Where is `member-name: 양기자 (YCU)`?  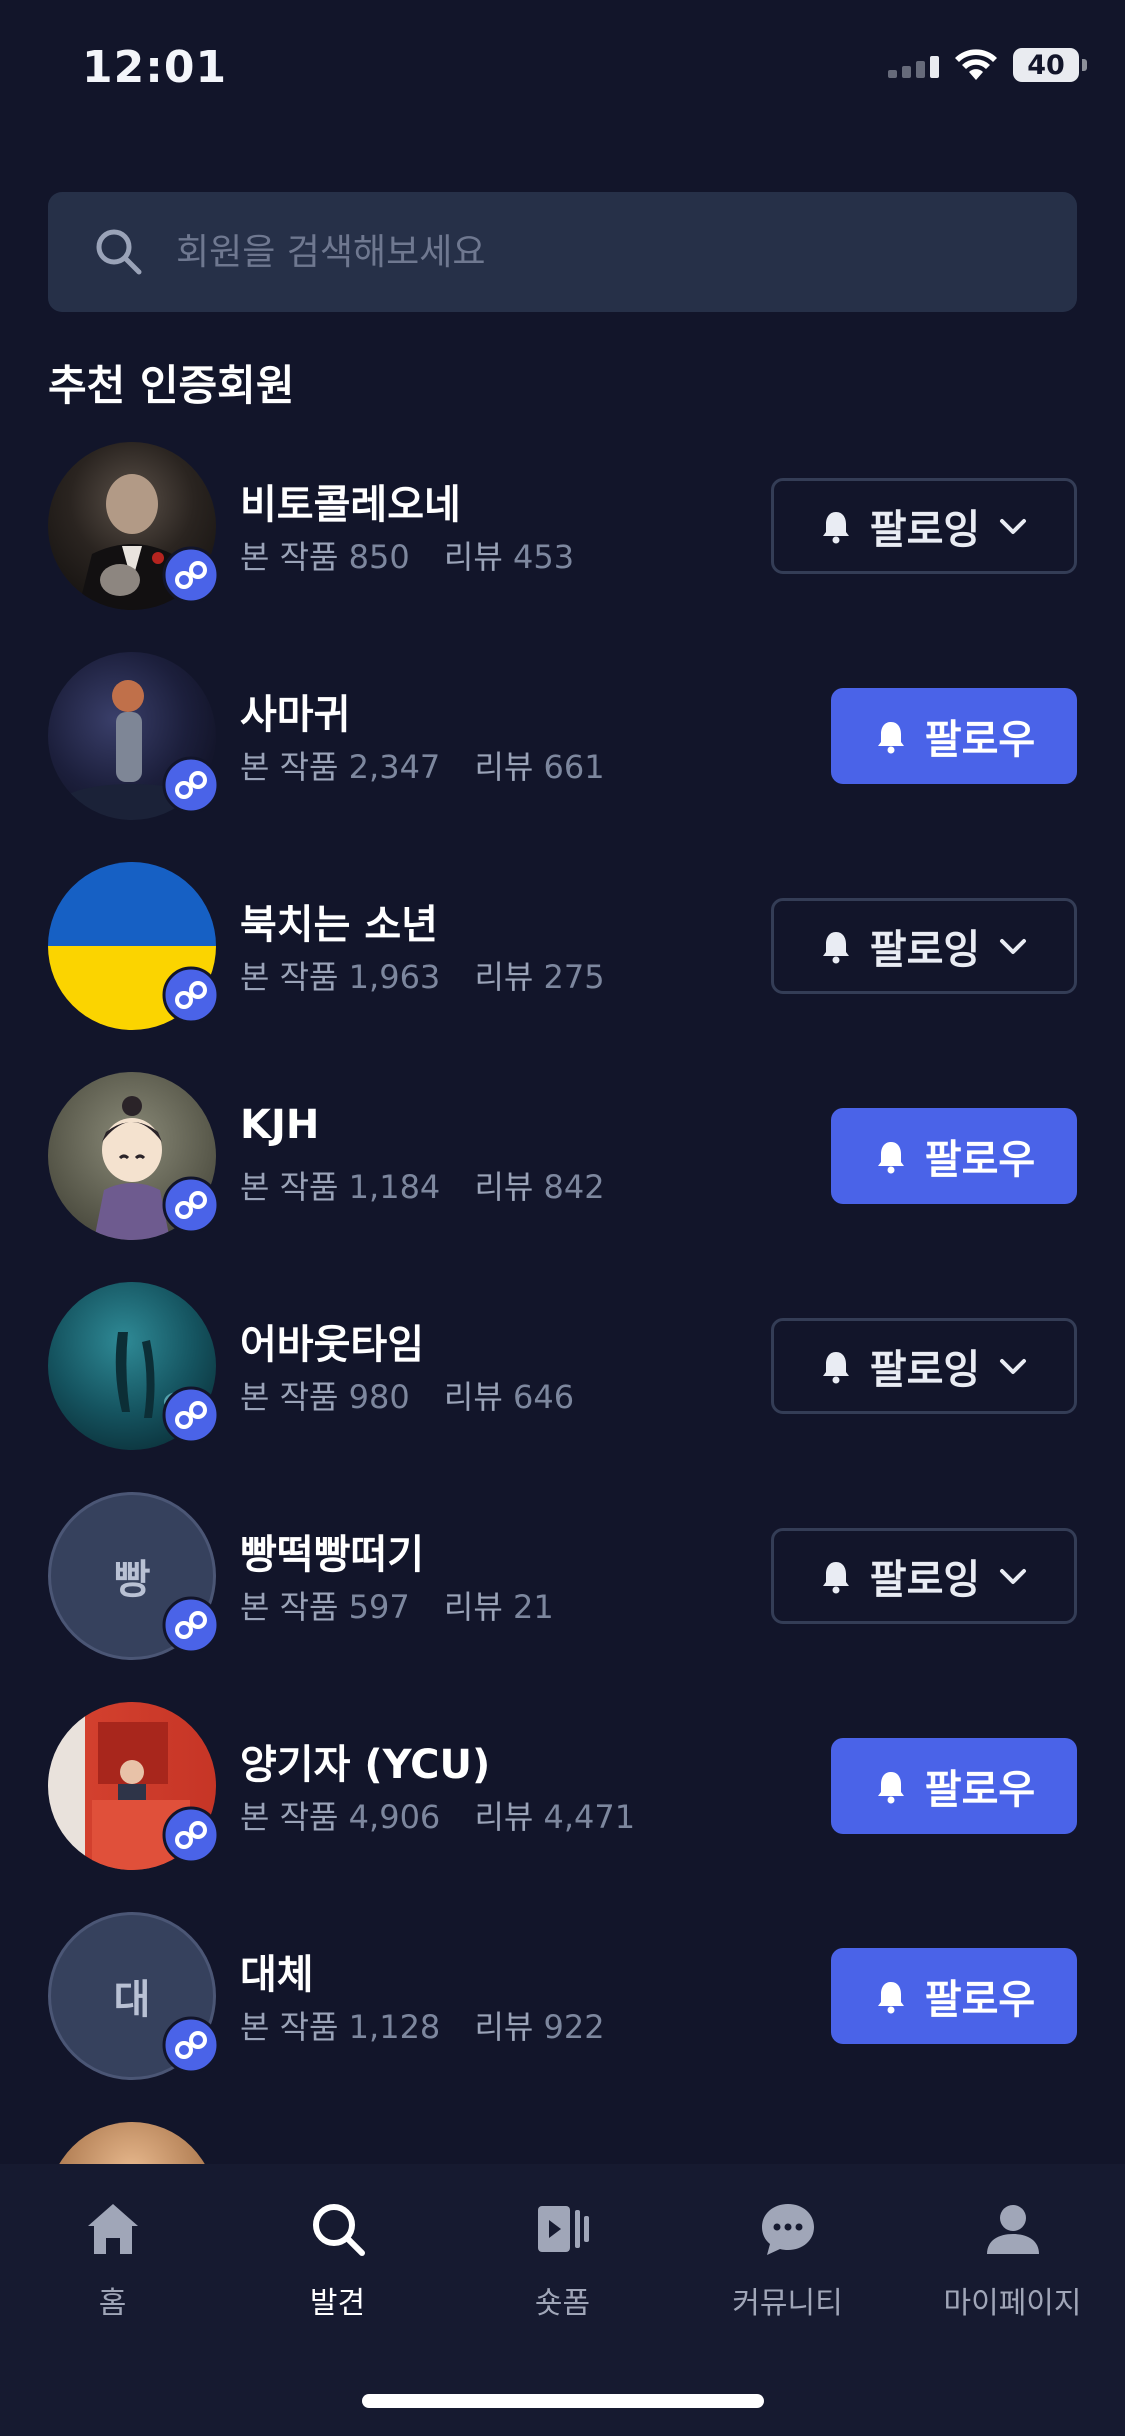
member-name: 양기자 (YCU) is located at coordinates (365, 1765).